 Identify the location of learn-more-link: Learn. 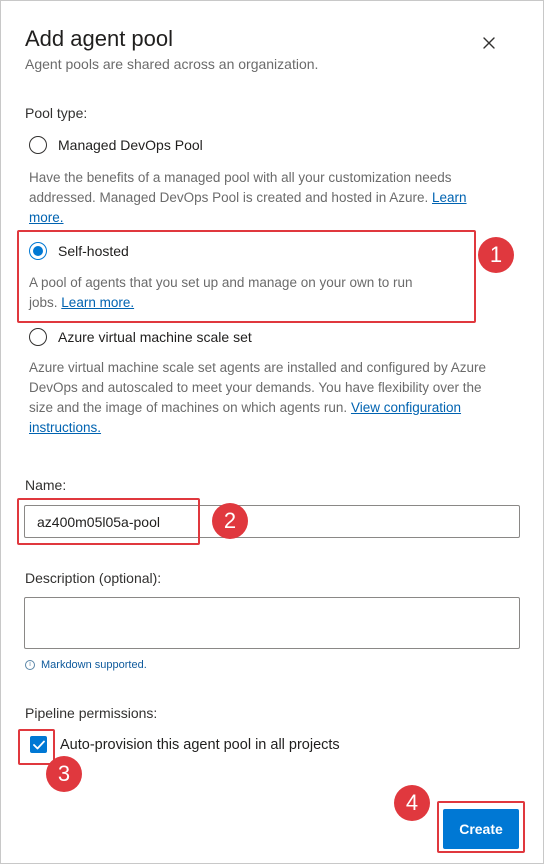
(449, 197).